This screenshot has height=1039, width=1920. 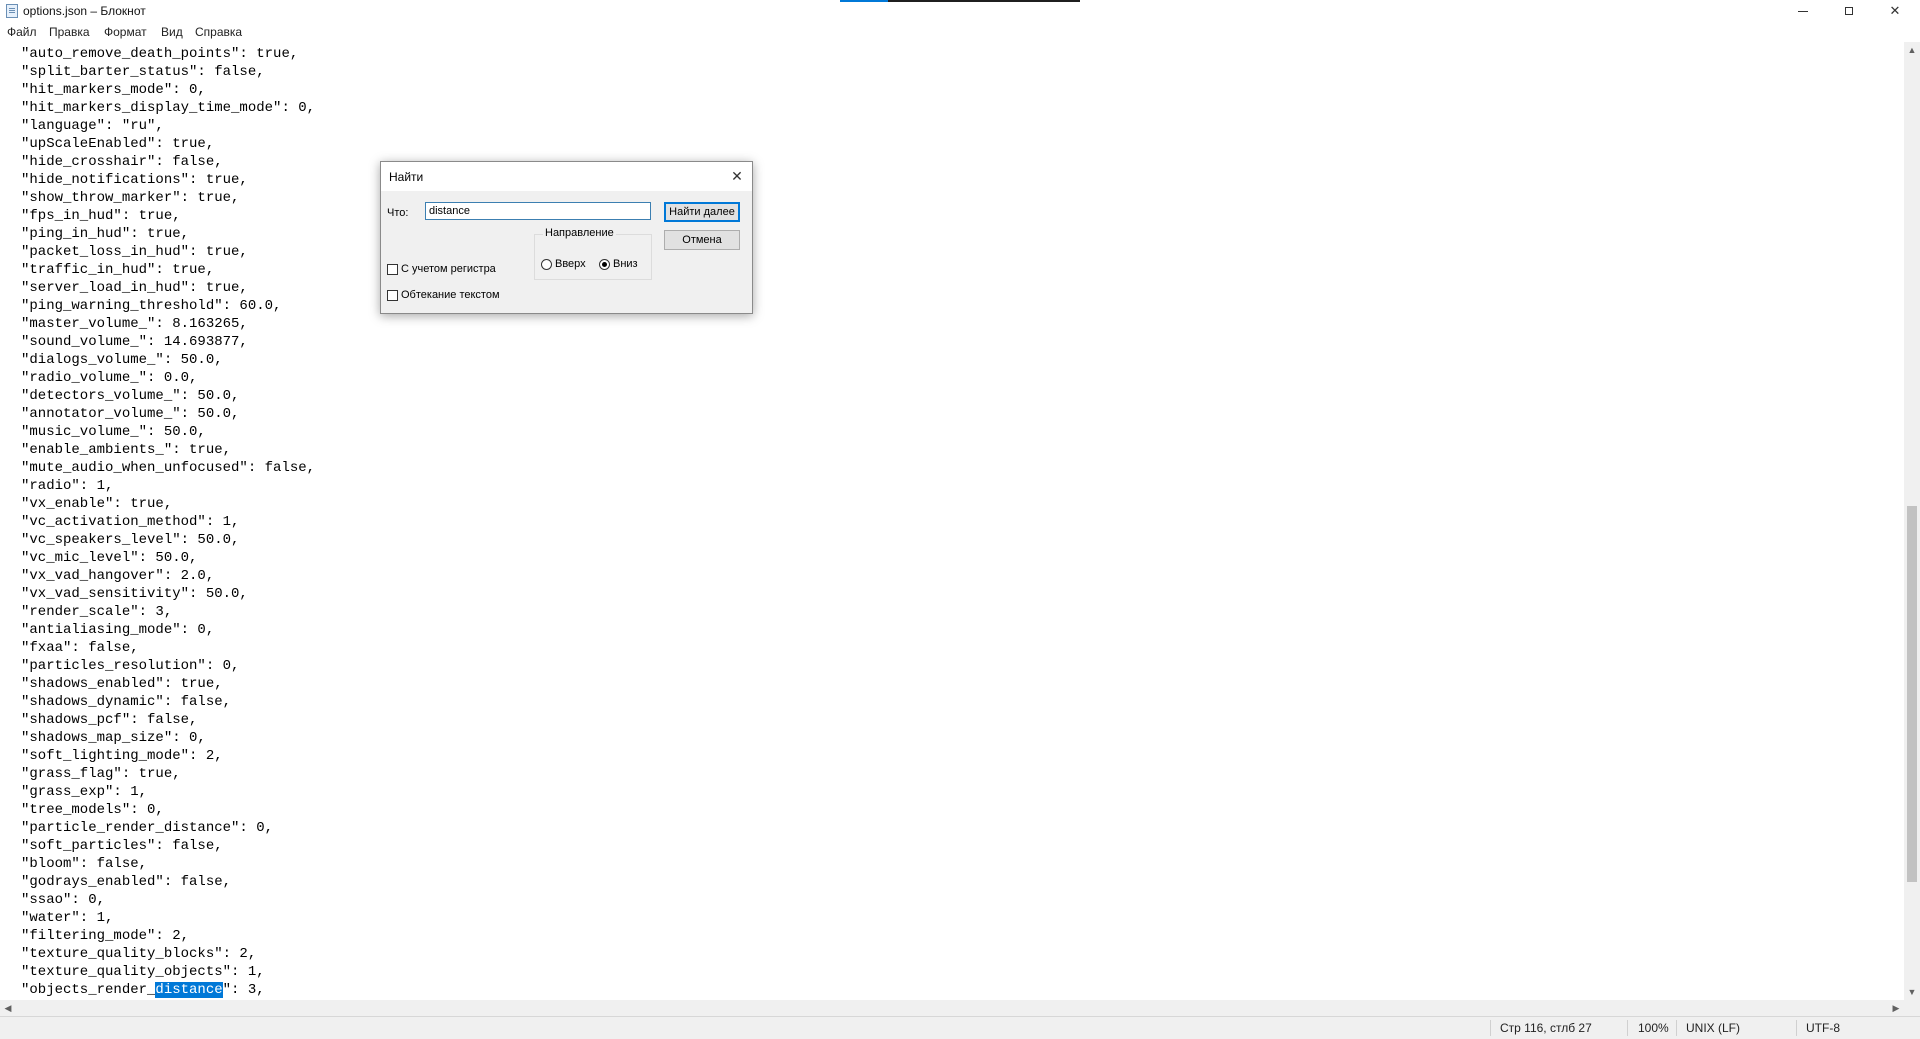 I want to click on find-dialog-title-bar: Найти ✕, so click(x=566, y=176).